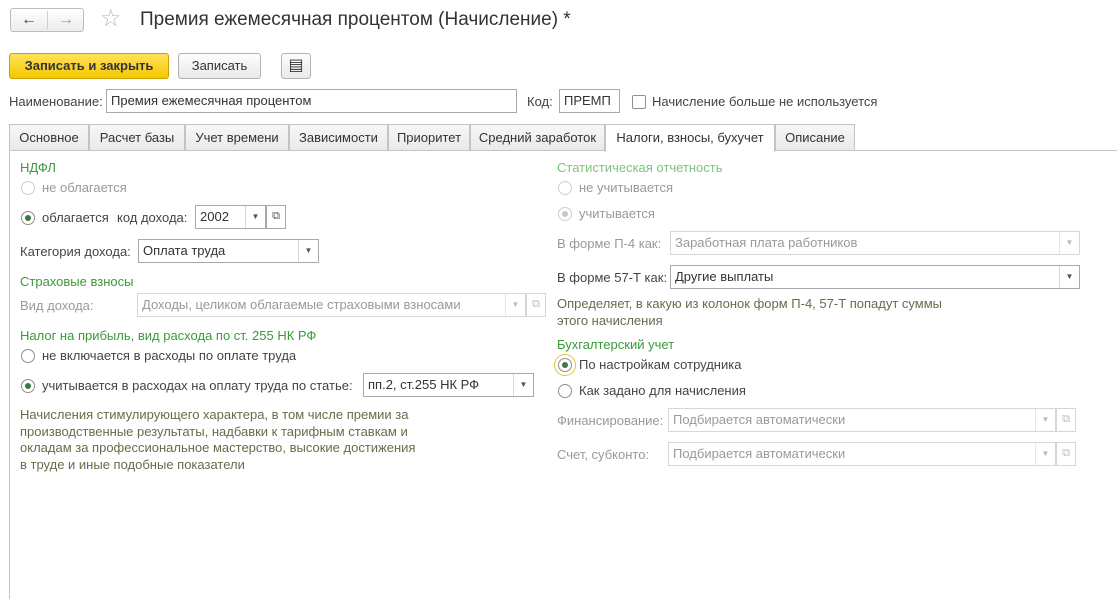 This screenshot has width=1117, height=599. I want to click on back-arrow-icon: ←, so click(29, 20).